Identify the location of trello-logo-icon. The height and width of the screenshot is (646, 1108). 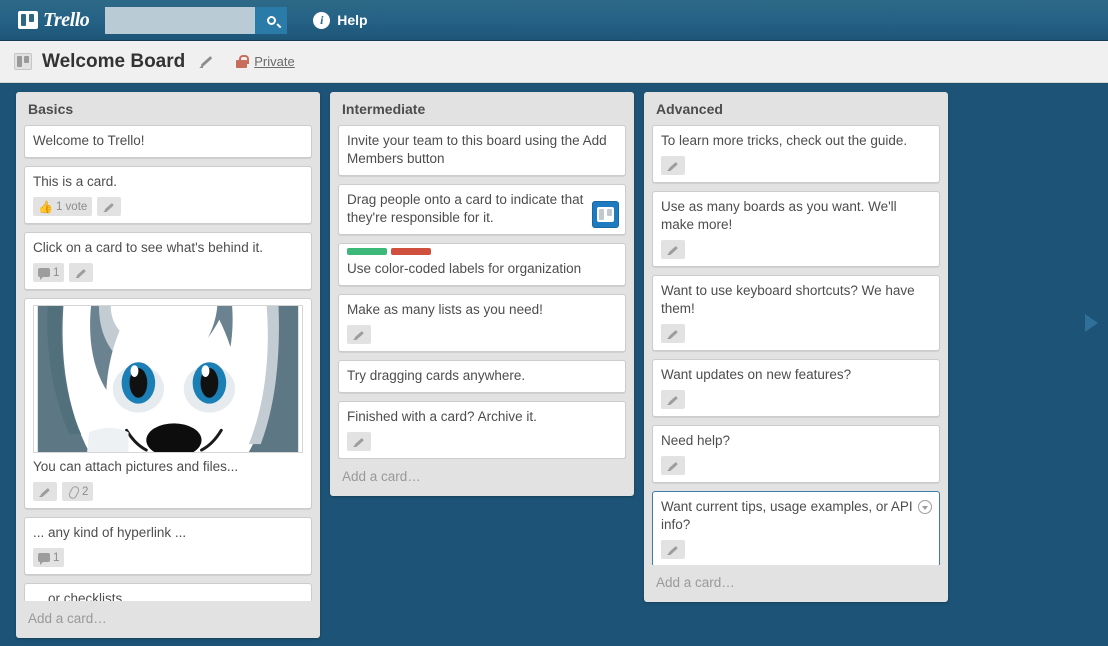
(605, 214).